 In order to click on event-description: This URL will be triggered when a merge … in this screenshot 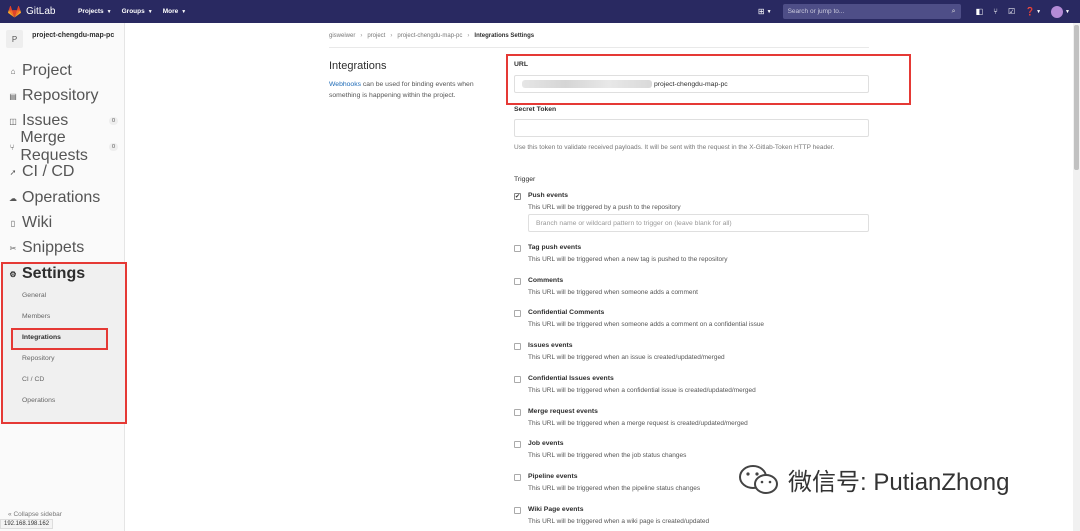, I will do `click(638, 423)`.